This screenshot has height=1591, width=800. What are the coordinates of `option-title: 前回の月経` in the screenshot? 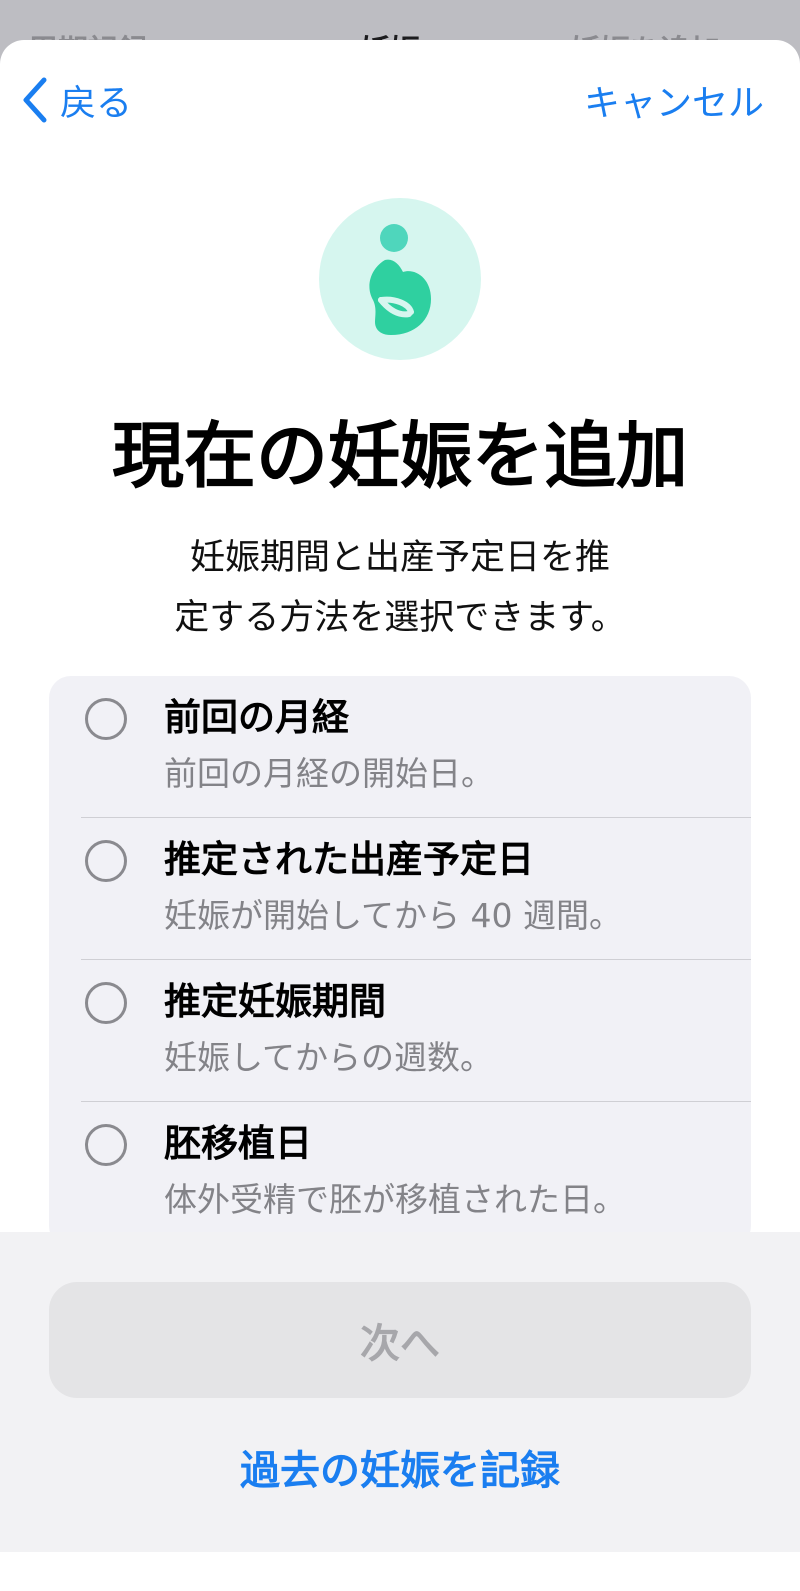 It's located at (256, 717).